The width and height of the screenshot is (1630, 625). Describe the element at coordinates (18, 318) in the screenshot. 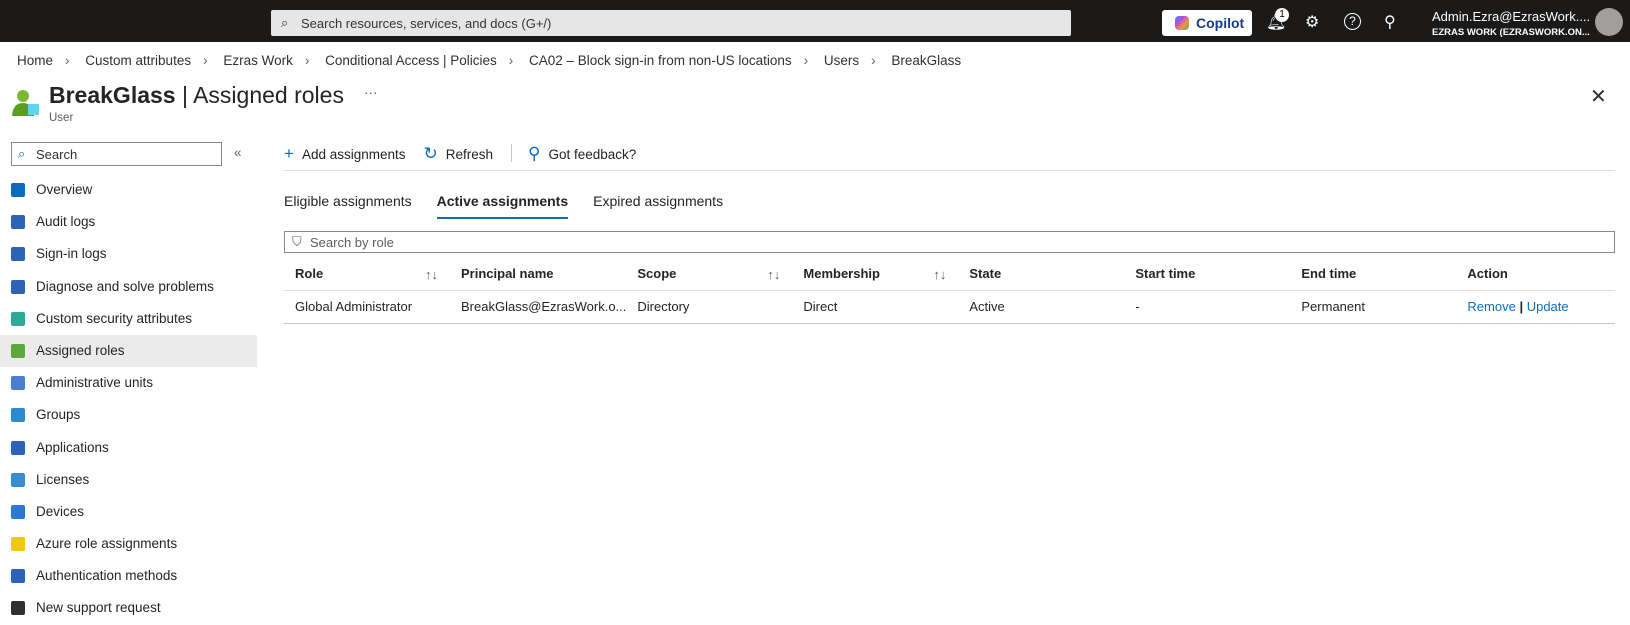

I see `attributes-icon` at that location.